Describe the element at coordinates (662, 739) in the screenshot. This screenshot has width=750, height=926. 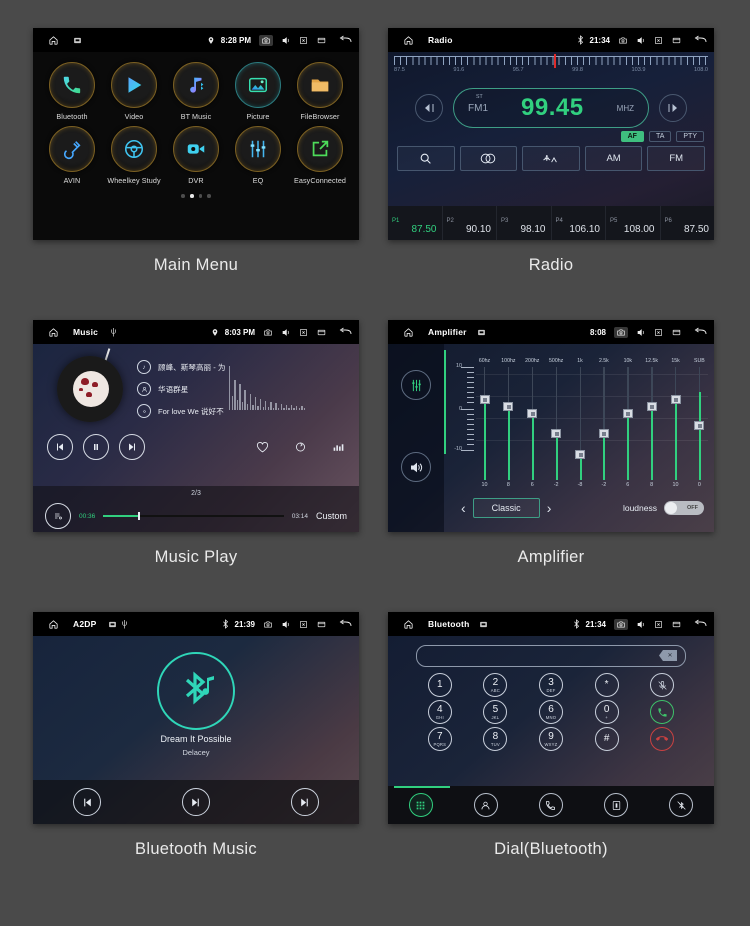
I see `hangup-icon` at that location.